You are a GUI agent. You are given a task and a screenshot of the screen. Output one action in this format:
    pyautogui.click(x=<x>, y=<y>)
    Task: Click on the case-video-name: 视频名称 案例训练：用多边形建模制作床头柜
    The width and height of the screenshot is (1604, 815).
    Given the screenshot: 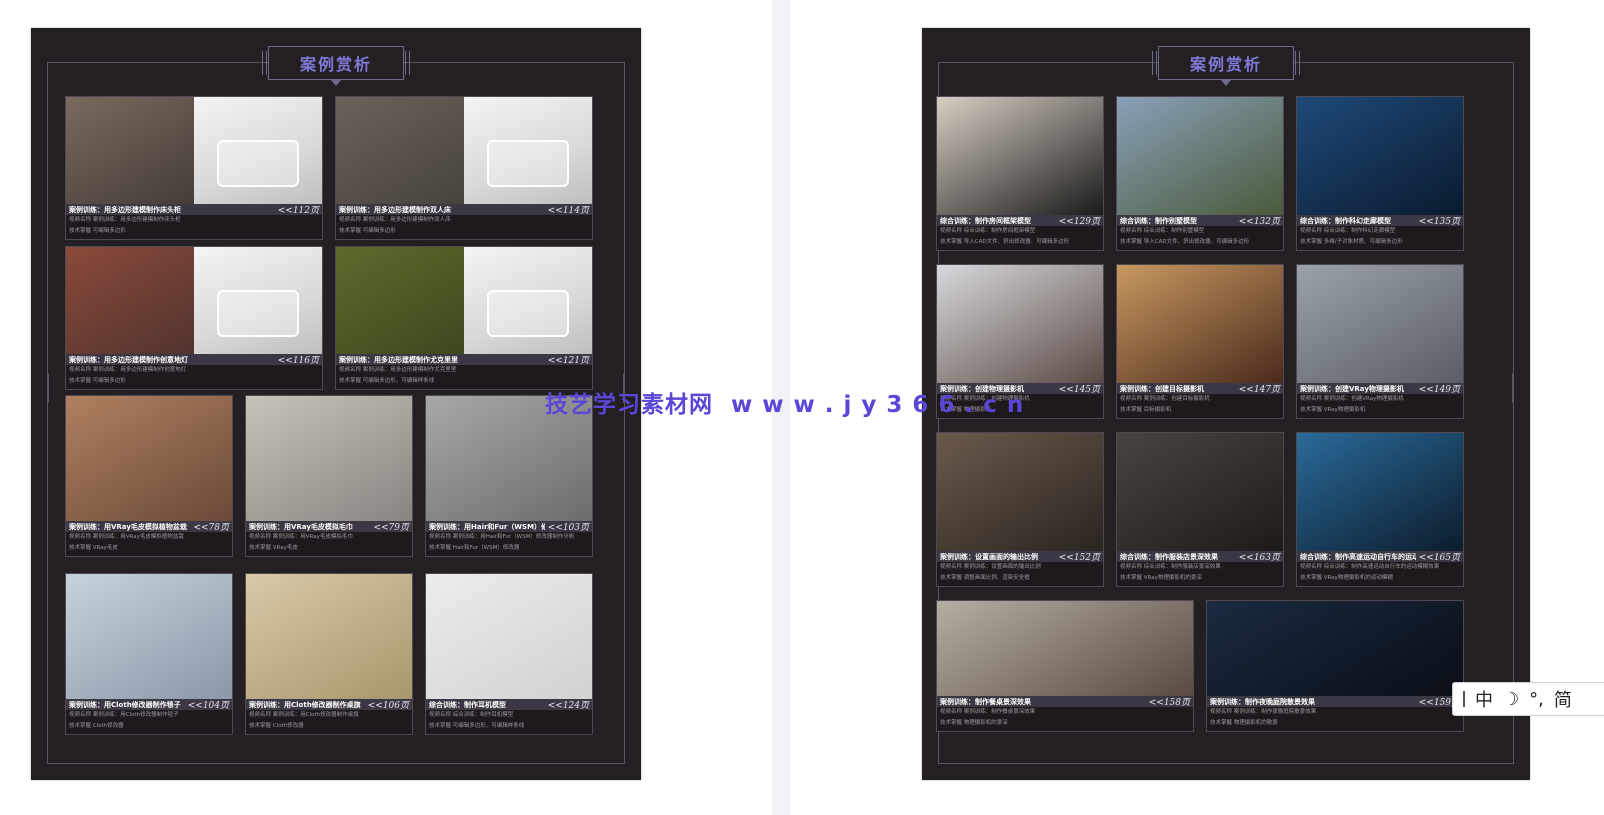 What is the action you would take?
    pyautogui.click(x=125, y=220)
    